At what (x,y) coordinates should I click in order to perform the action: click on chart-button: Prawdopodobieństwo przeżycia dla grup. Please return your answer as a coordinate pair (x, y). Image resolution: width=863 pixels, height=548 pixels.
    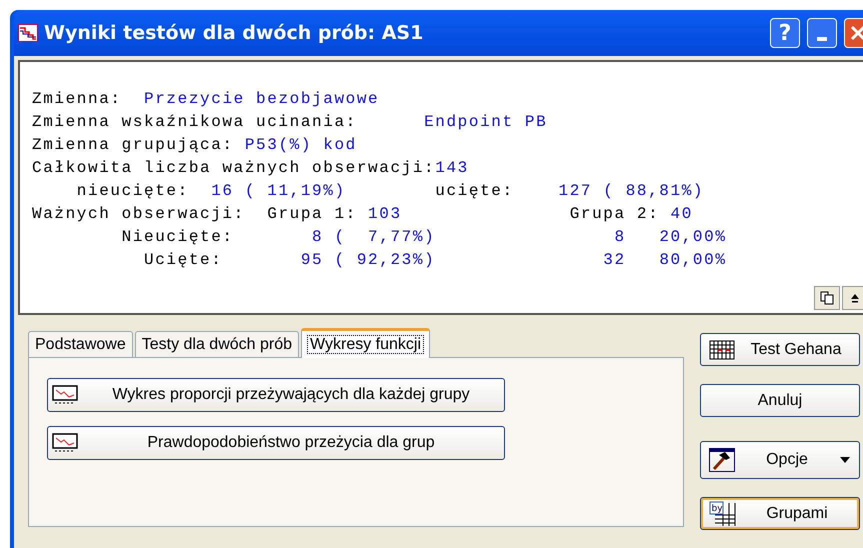
    Looking at the image, I should click on (276, 443).